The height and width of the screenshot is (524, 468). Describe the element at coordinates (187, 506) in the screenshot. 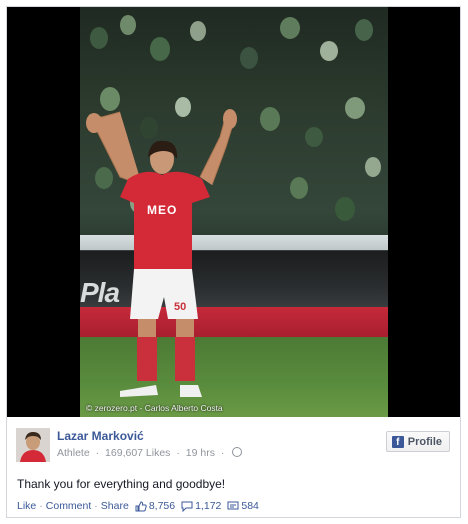

I see `comment-icon` at that location.